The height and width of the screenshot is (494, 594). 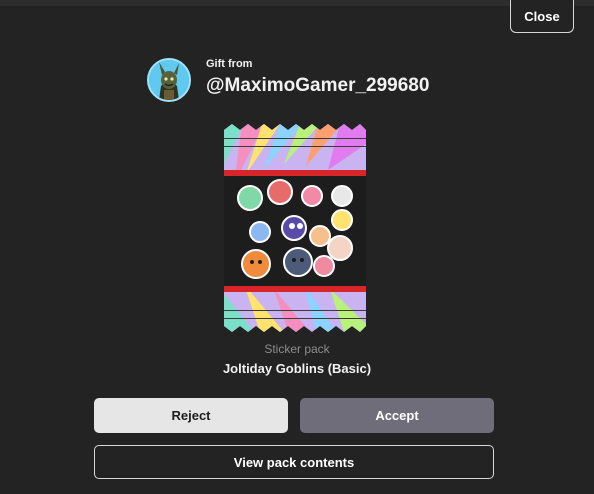 I want to click on top-edge-strip, so click(x=297, y=3).